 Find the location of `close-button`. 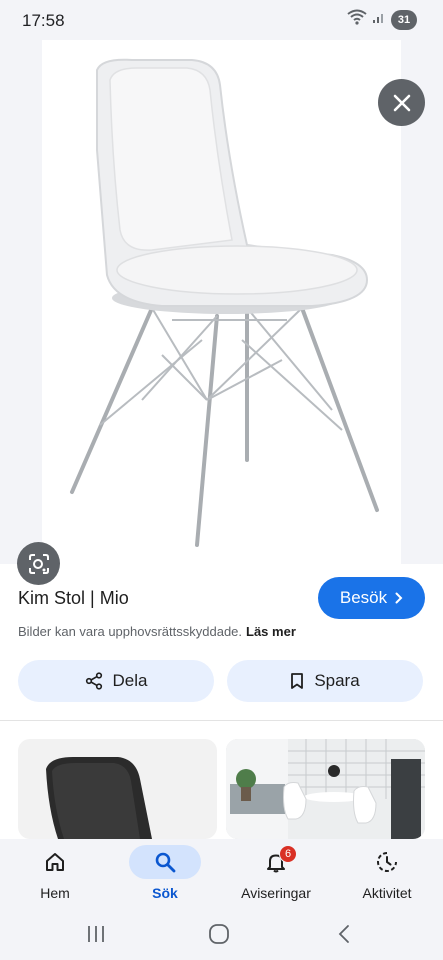

close-button is located at coordinates (401, 102).